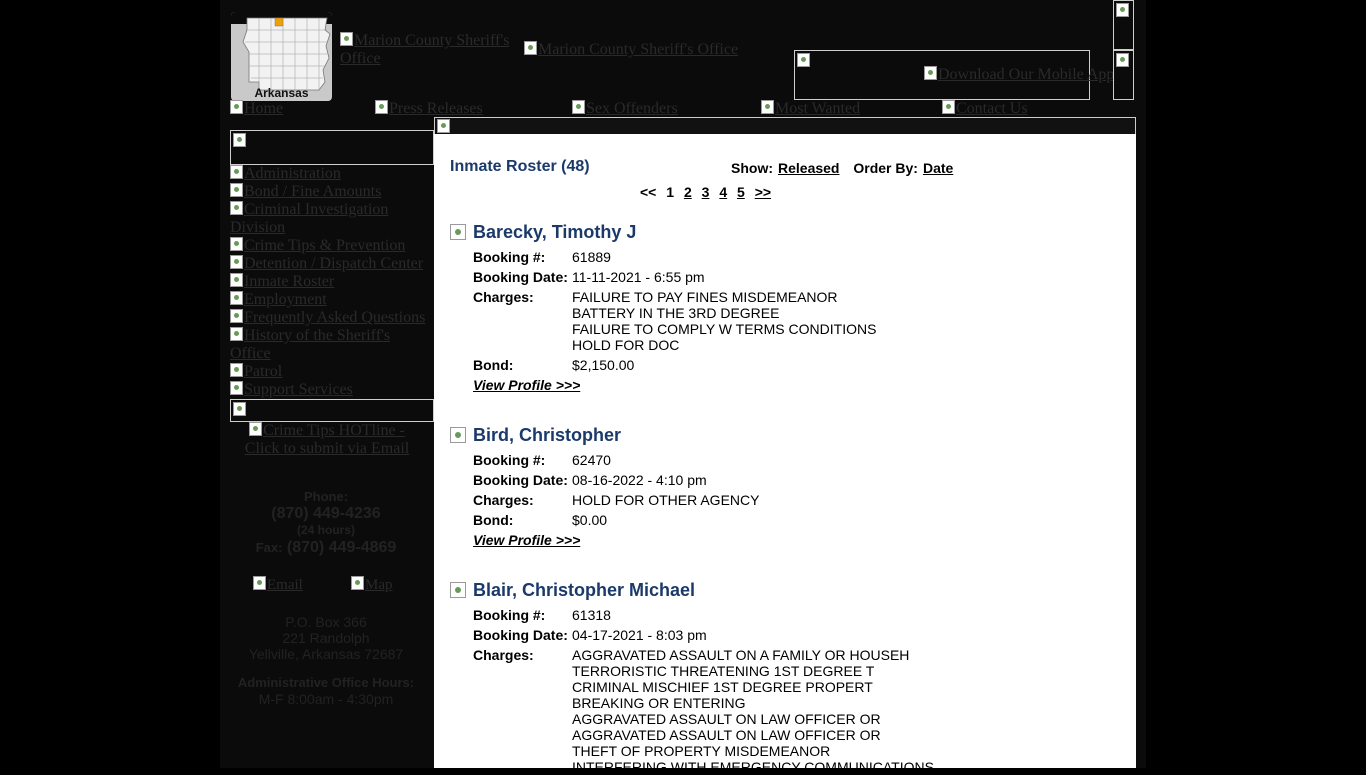  What do you see at coordinates (429, 109) in the screenshot?
I see `nav-press-releases: Press Releases` at bounding box center [429, 109].